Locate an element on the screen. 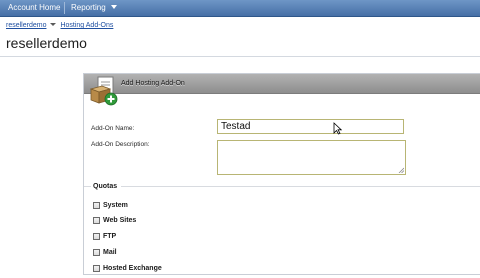 The width and height of the screenshot is (480, 278). nav-reporting-label: Reporting is located at coordinates (88, 7).